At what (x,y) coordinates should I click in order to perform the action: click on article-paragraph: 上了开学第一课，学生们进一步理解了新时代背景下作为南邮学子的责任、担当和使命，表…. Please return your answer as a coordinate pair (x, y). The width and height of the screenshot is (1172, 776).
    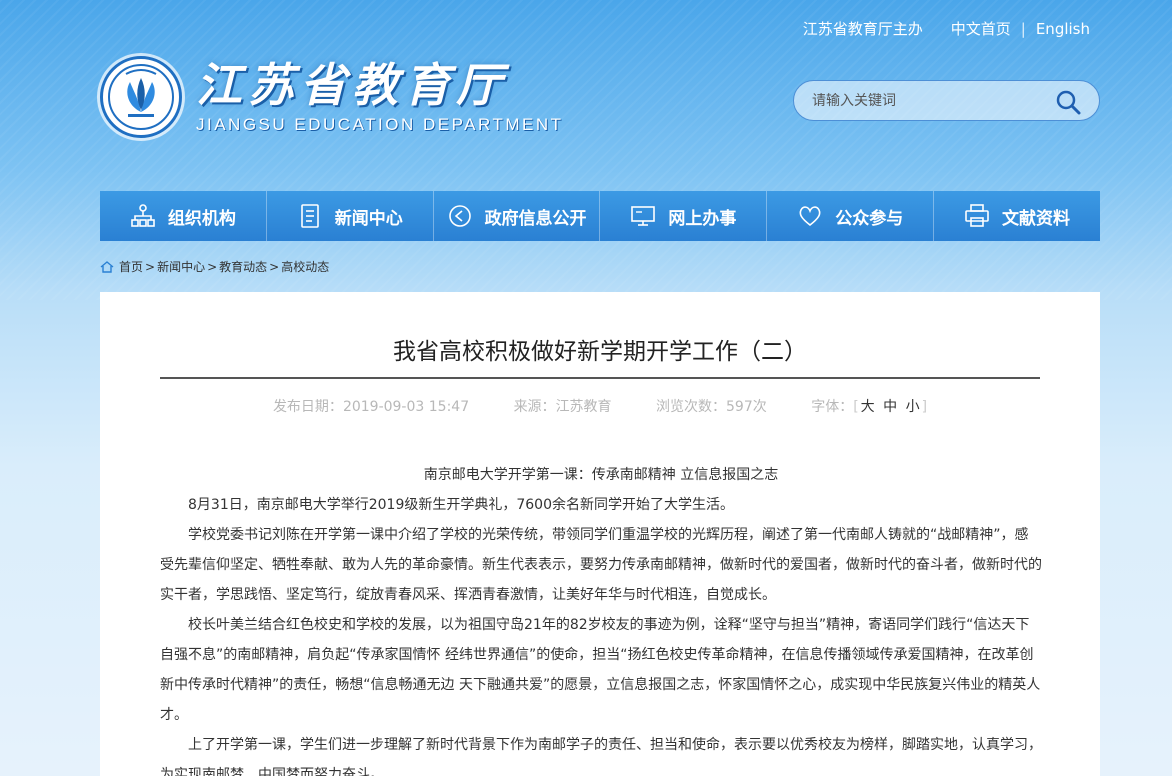
    Looking at the image, I should click on (601, 756).